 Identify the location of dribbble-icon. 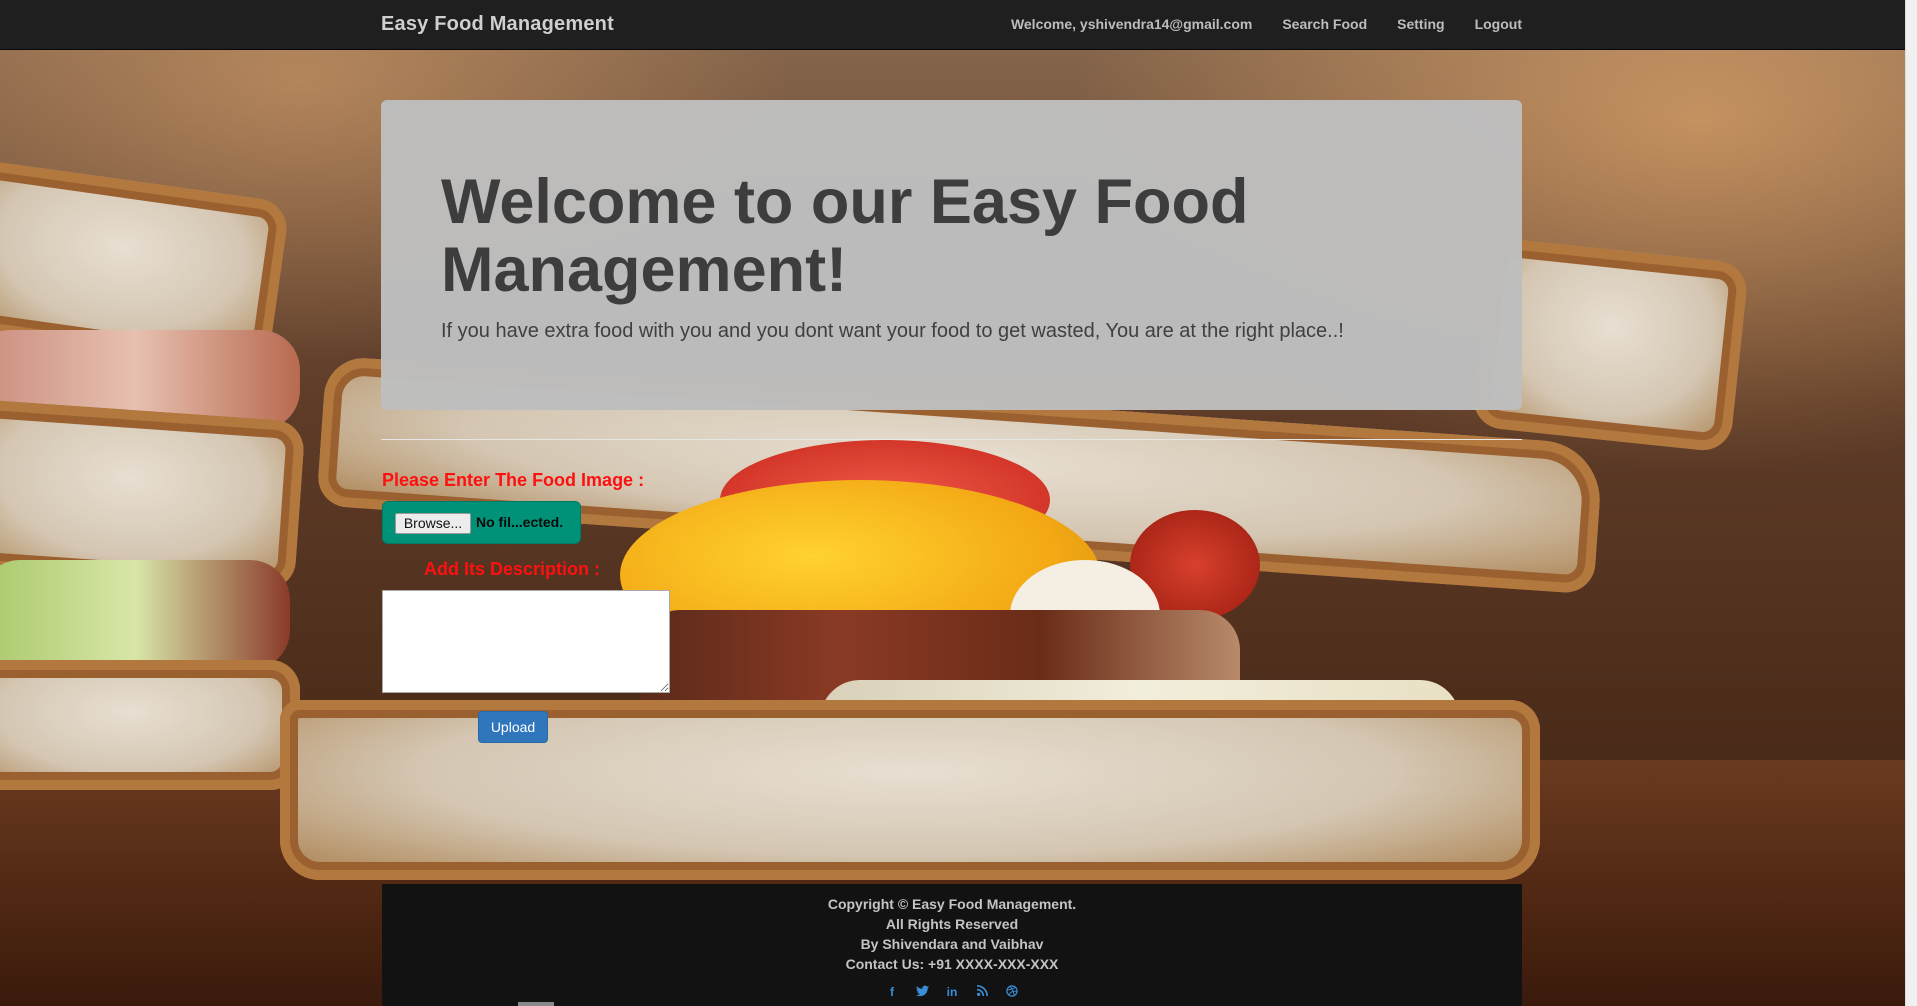
(1012, 992).